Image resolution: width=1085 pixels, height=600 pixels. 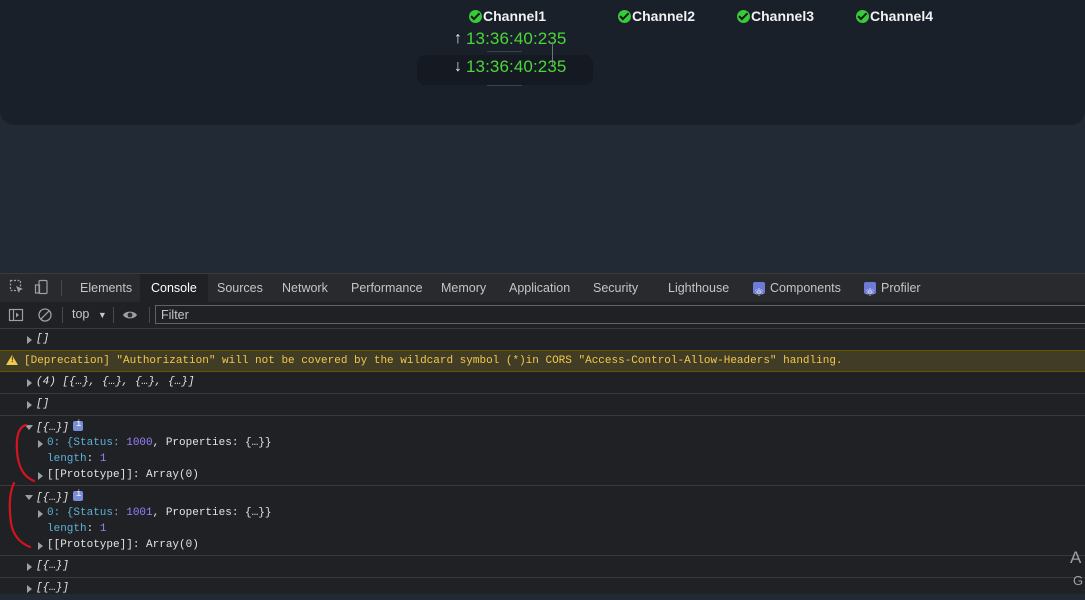 I want to click on tab-elements: Elements, so click(x=106, y=288).